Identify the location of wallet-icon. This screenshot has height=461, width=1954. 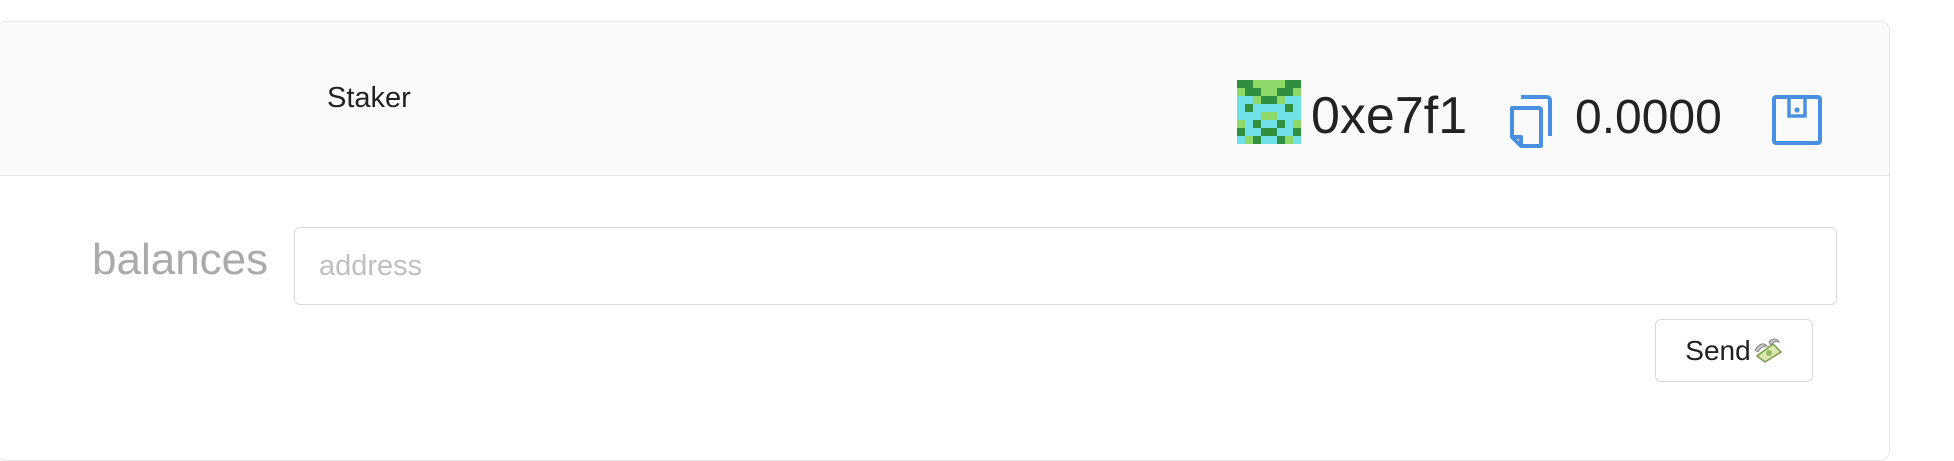
(1797, 120).